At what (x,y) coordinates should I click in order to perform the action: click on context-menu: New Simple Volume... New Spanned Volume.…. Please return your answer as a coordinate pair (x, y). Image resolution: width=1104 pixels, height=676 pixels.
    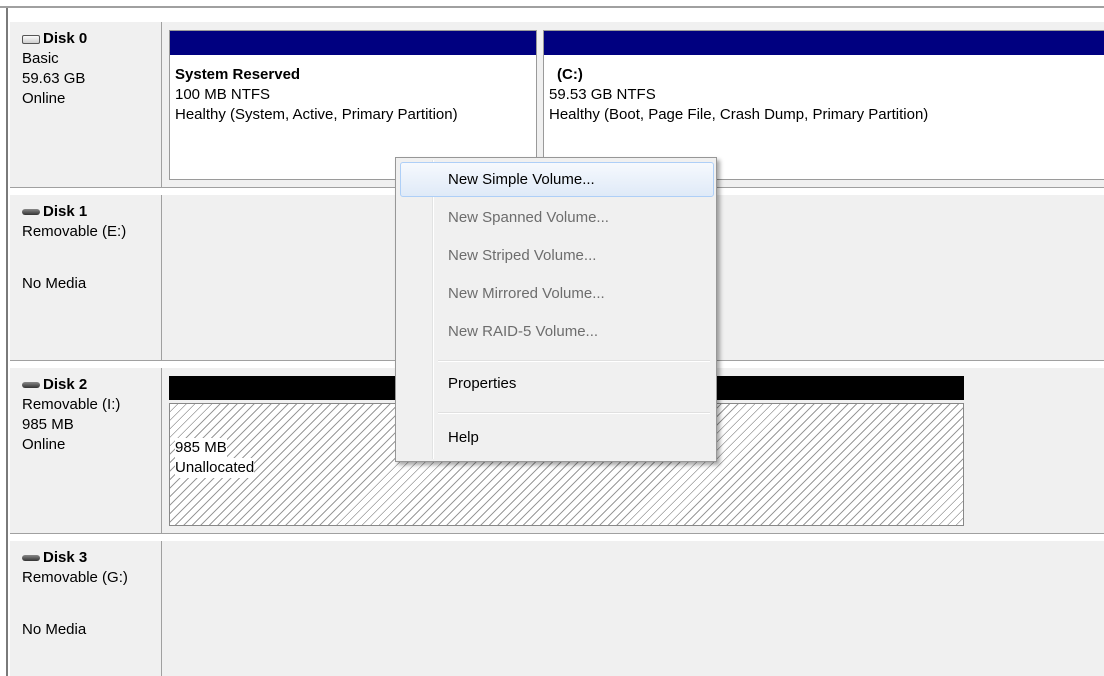
    Looking at the image, I should click on (556, 309).